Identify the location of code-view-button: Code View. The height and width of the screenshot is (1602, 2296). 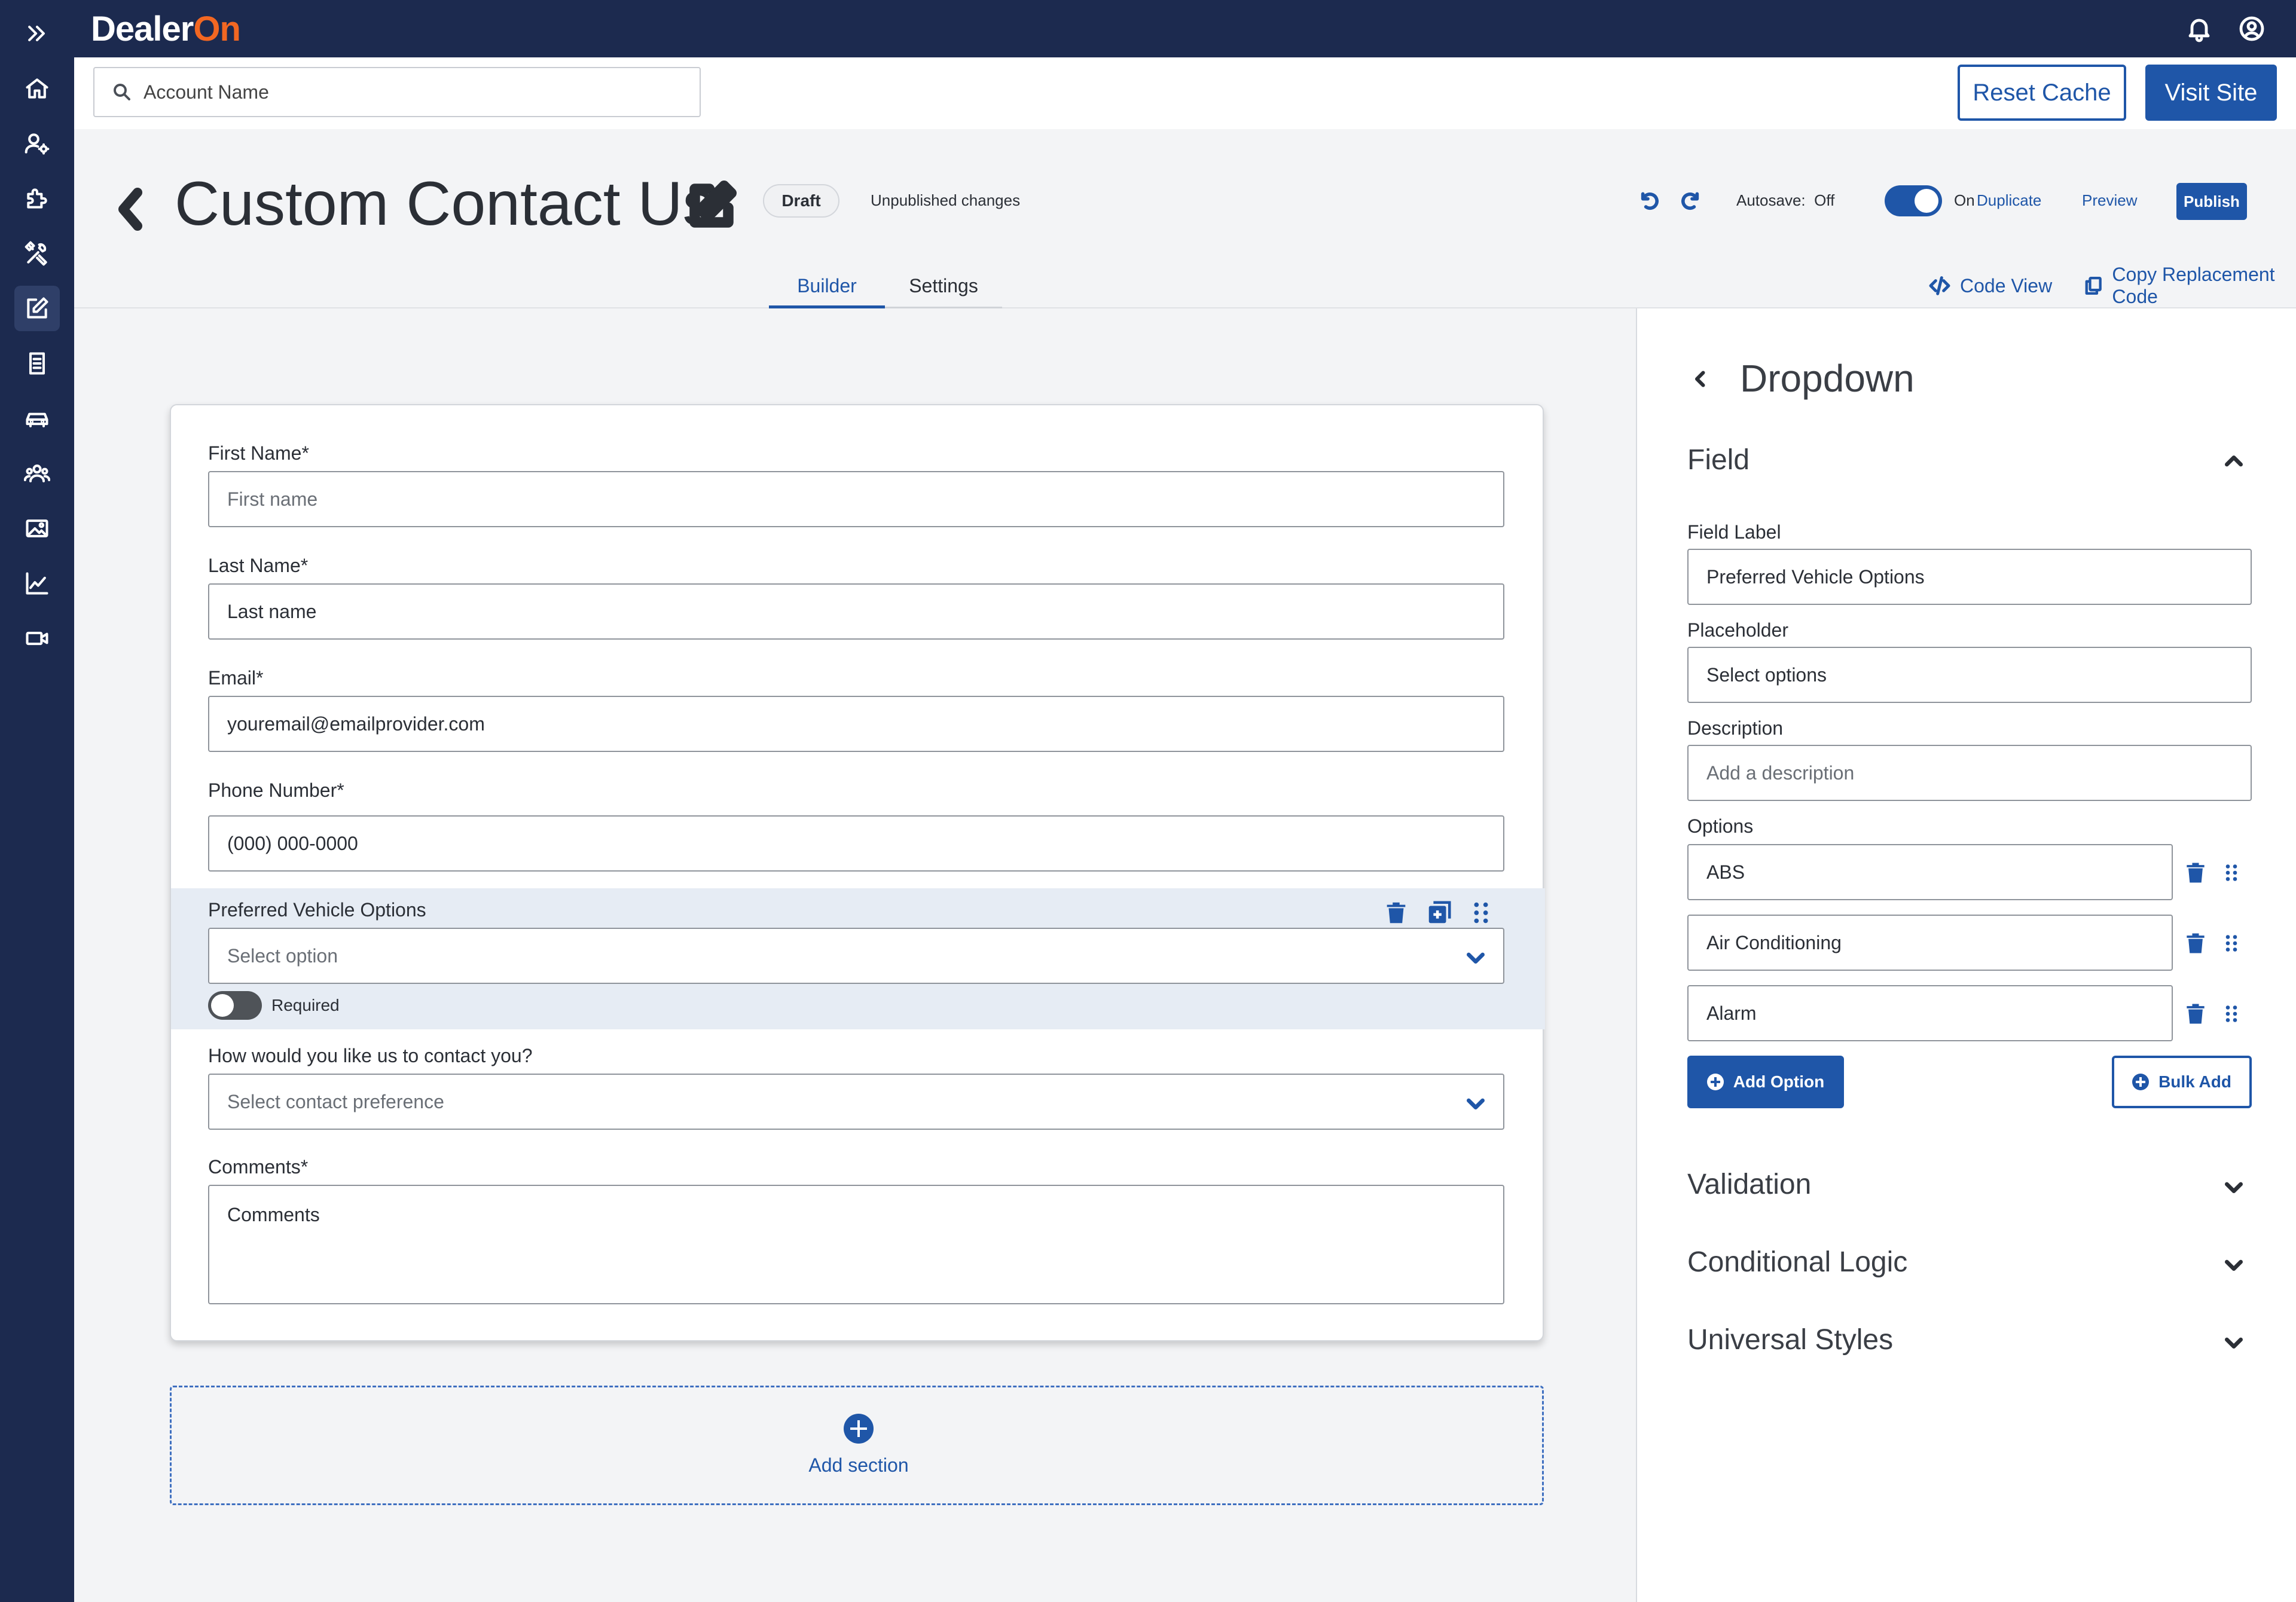
(1990, 286).